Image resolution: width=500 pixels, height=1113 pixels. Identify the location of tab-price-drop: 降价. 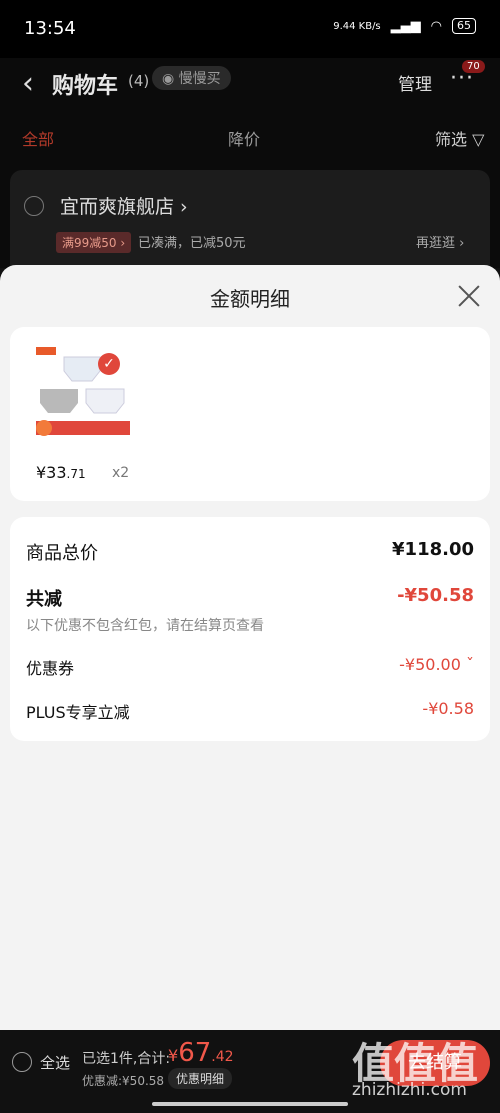
(244, 138).